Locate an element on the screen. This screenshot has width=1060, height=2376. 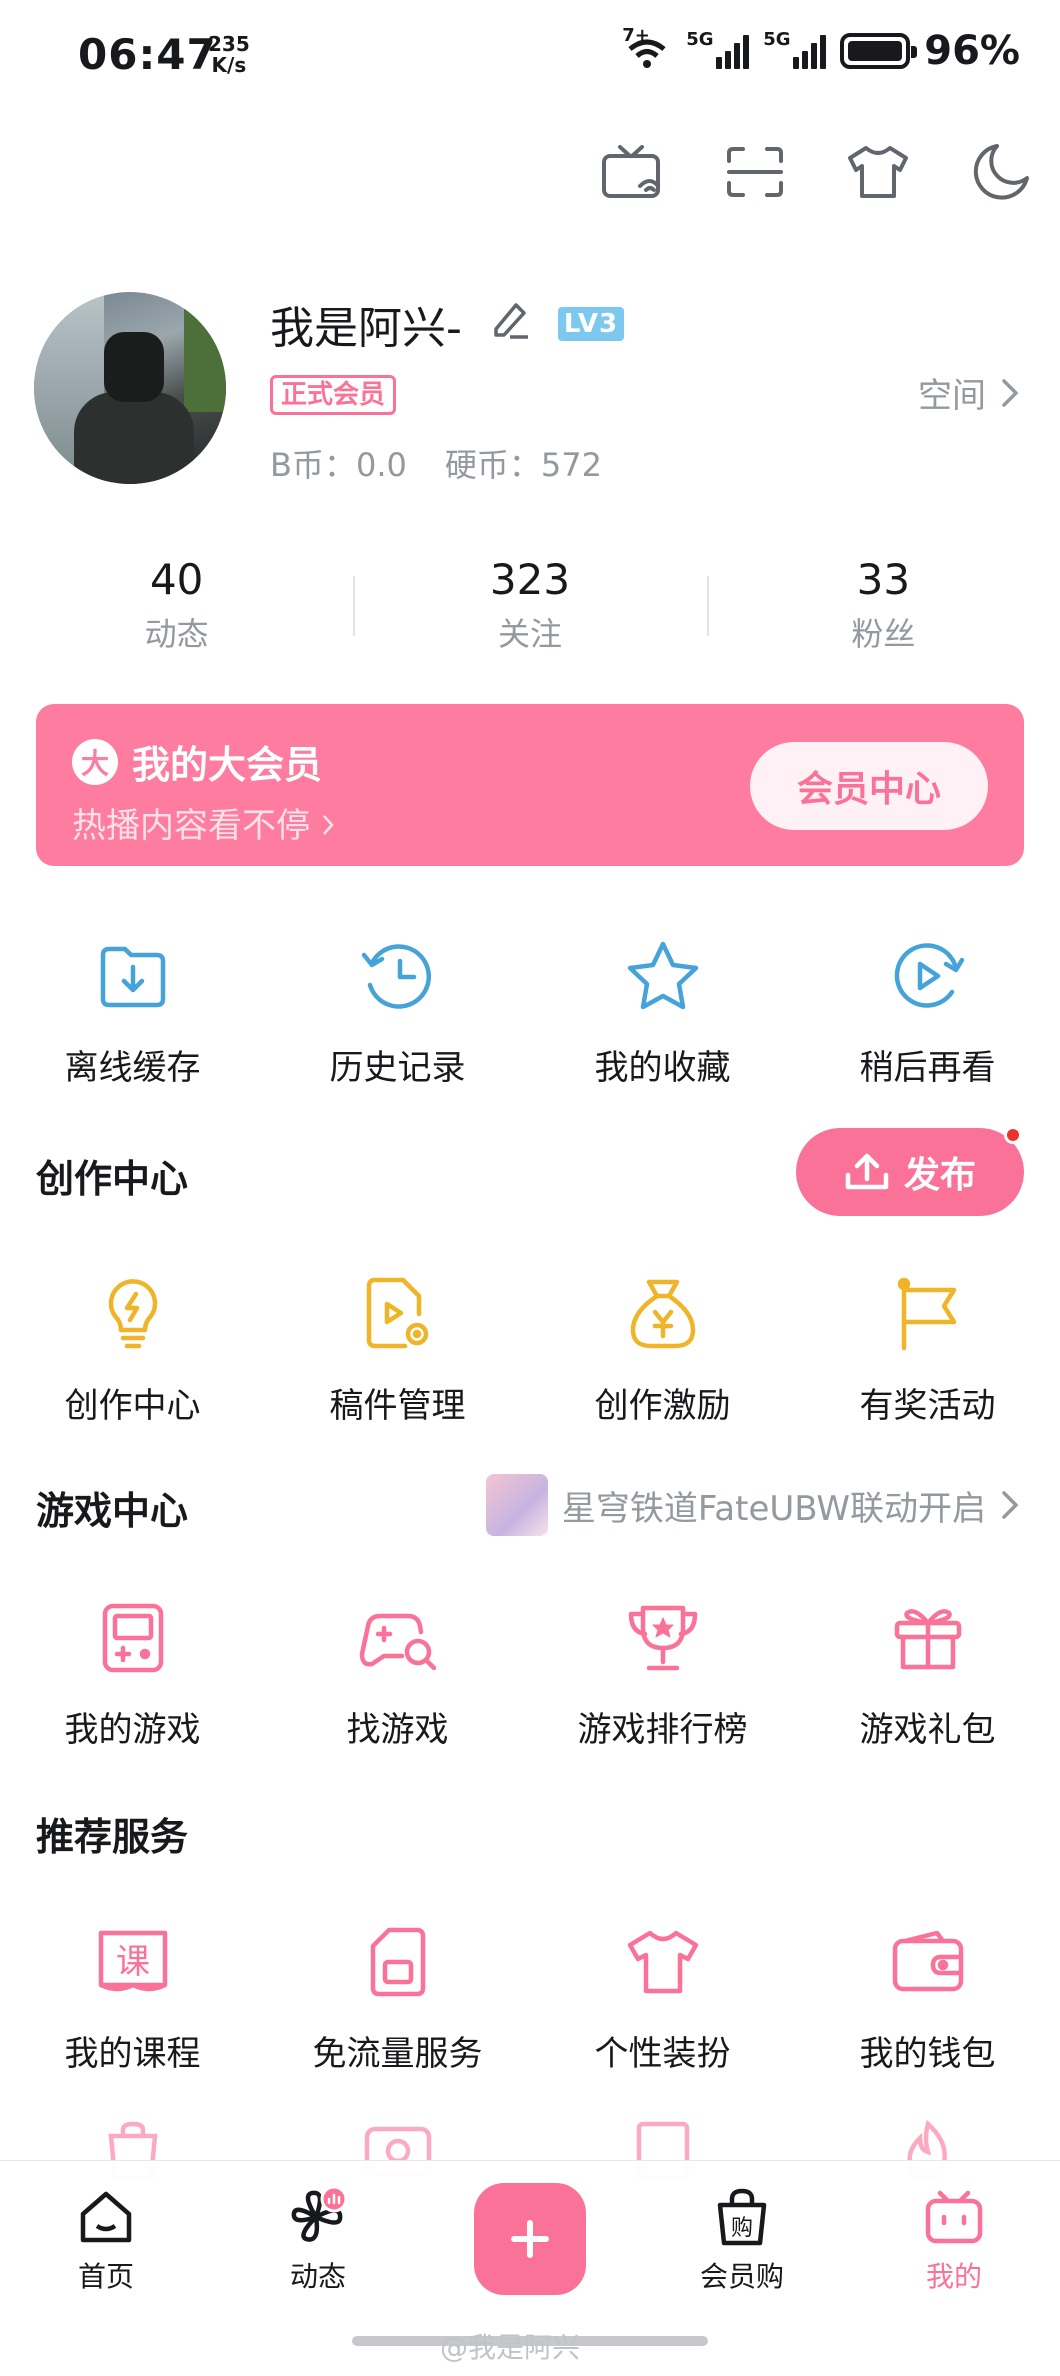
night-mode-icon is located at coordinates (1001, 172).